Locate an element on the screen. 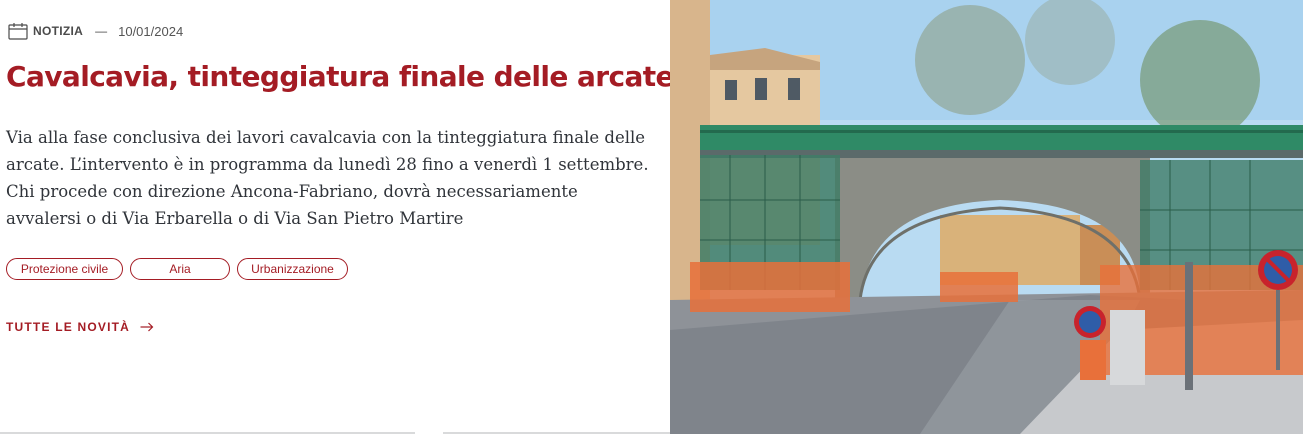 This screenshot has height=434, width=1303. arrow-right-icon is located at coordinates (147, 327).